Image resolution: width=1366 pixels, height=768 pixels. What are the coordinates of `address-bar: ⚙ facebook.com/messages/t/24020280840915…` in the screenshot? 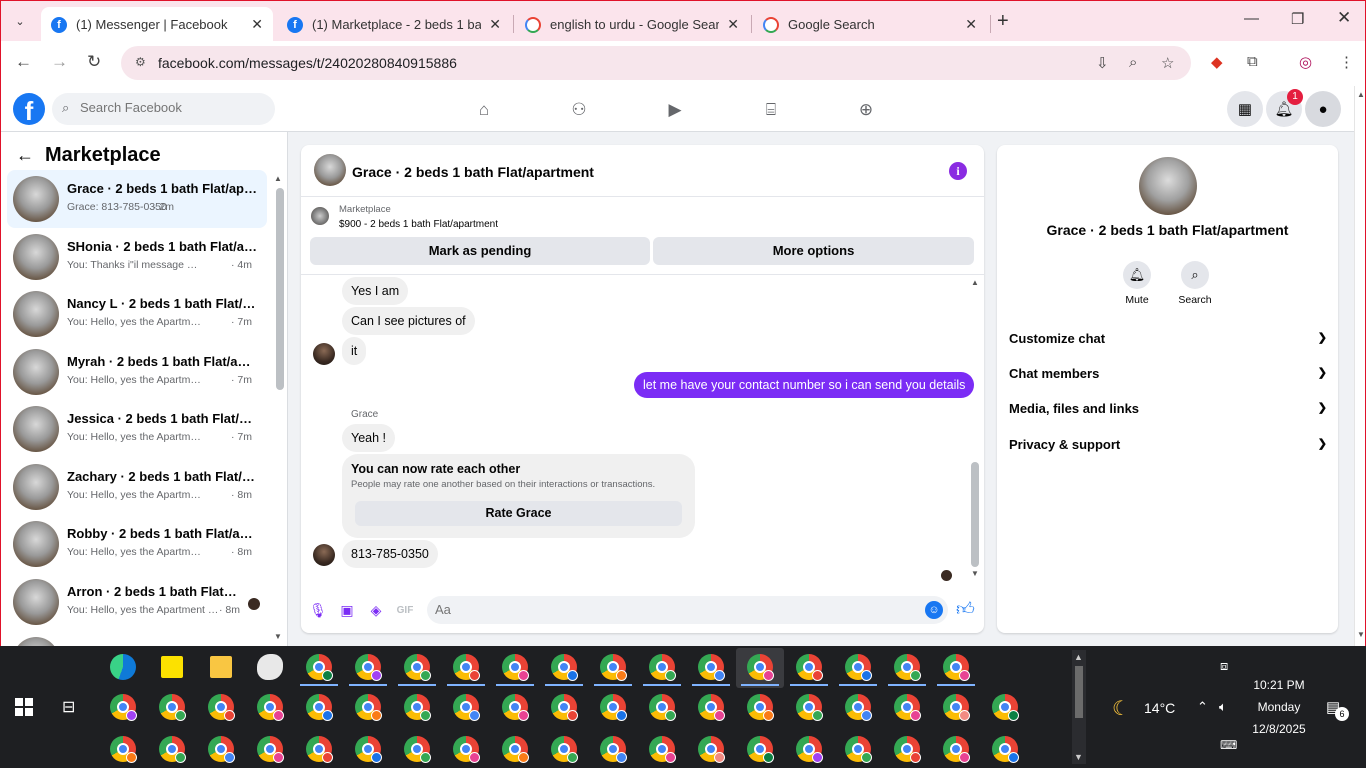 It's located at (656, 63).